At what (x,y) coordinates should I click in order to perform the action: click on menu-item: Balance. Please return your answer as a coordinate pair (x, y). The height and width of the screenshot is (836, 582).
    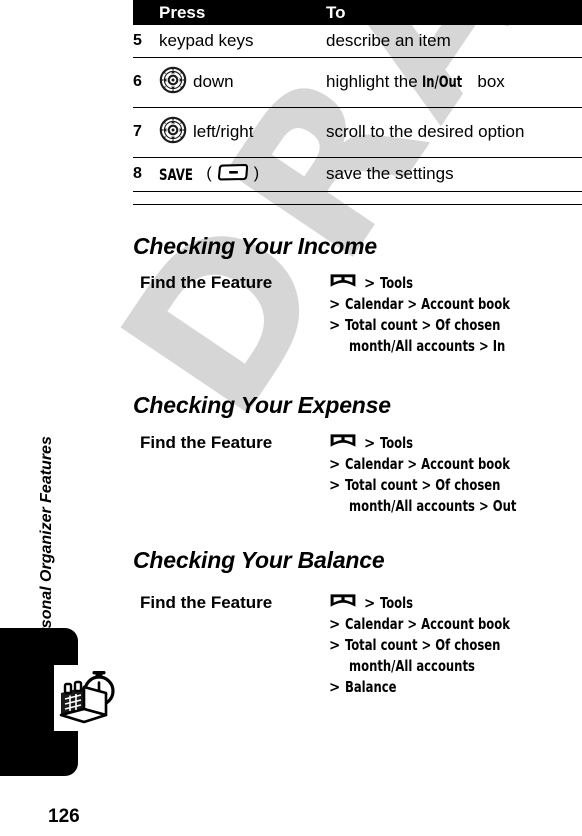
    Looking at the image, I should click on (371, 687).